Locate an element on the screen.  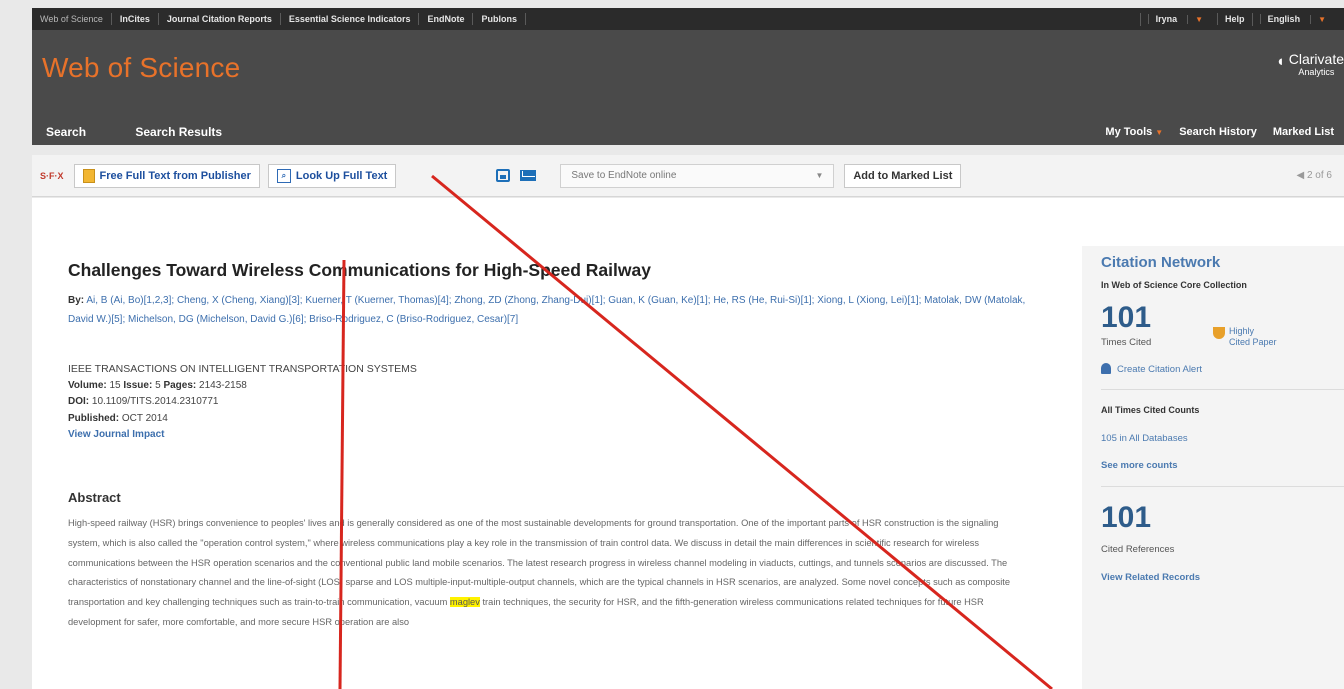
user-name: Iryna is located at coordinates (1166, 18).